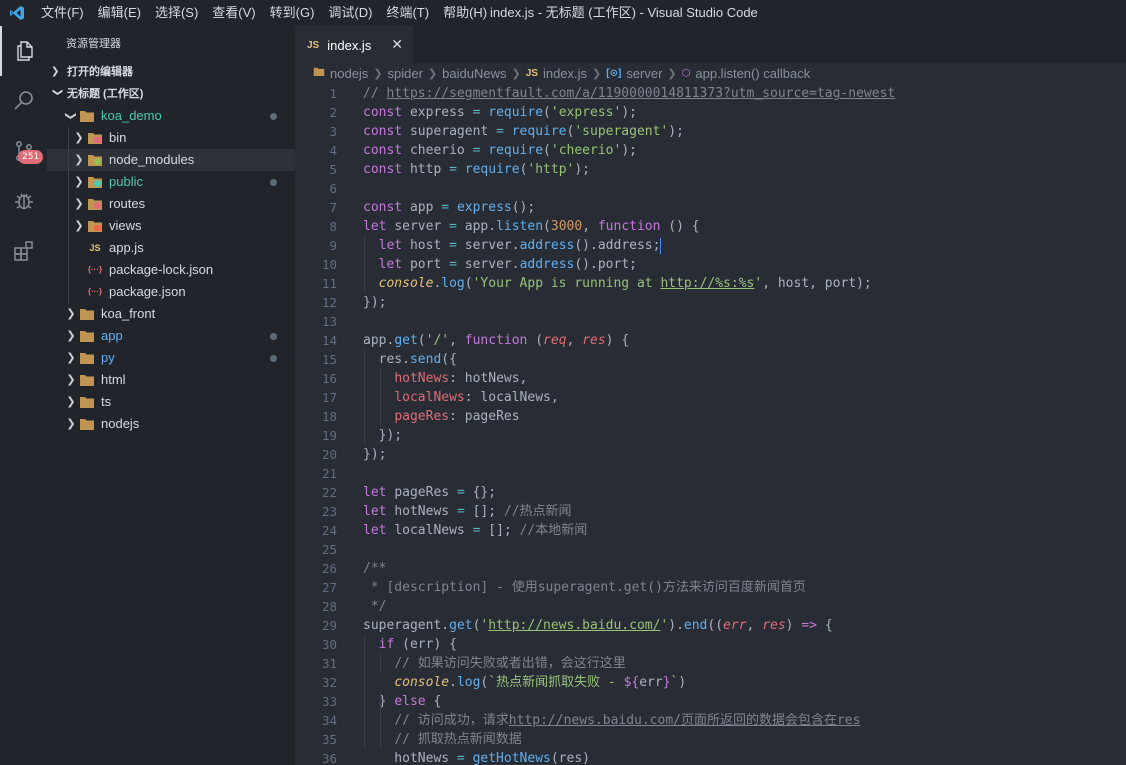 This screenshot has width=1126, height=765. I want to click on code-line: 22 let pageRes = {};, so click(710, 492).